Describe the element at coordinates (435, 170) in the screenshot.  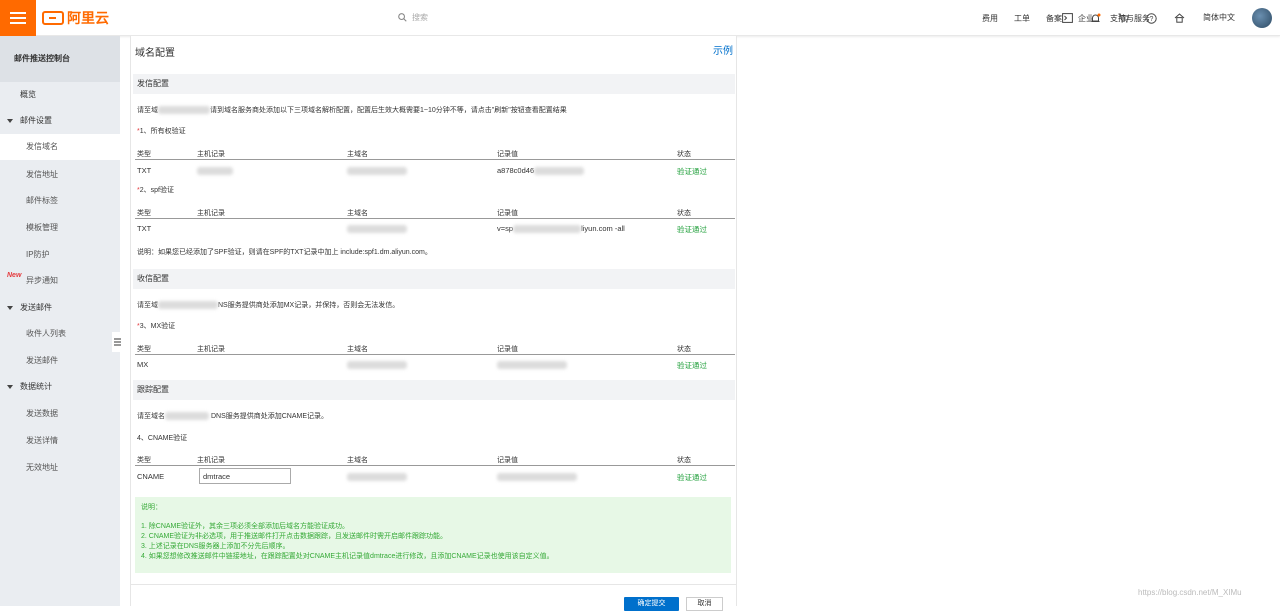
I see `table-row-ownership: TXT a878c0d46 验证通过` at that location.